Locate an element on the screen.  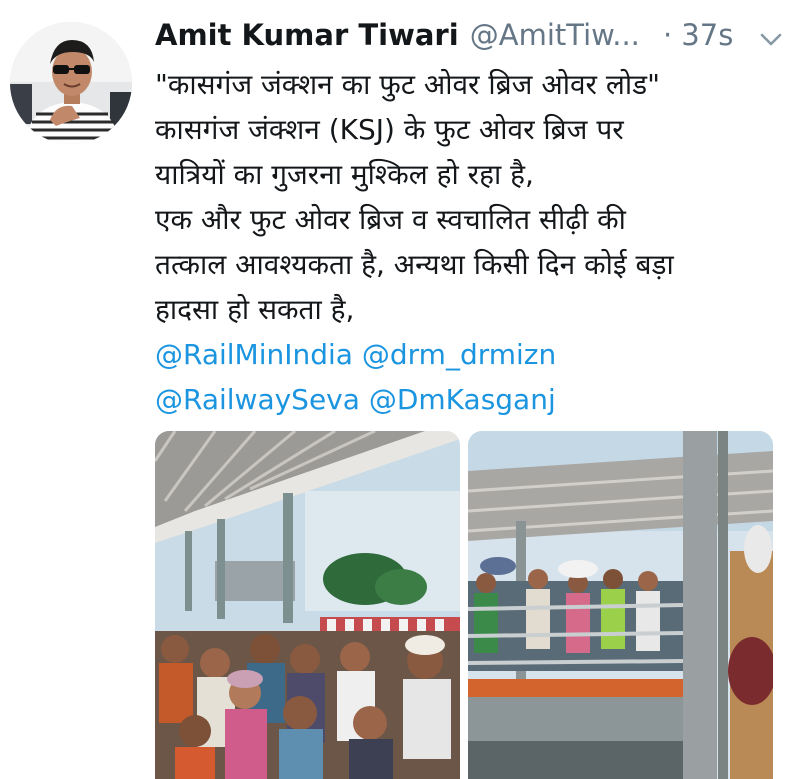
mention-link: @DmKasganj is located at coordinates (462, 399).